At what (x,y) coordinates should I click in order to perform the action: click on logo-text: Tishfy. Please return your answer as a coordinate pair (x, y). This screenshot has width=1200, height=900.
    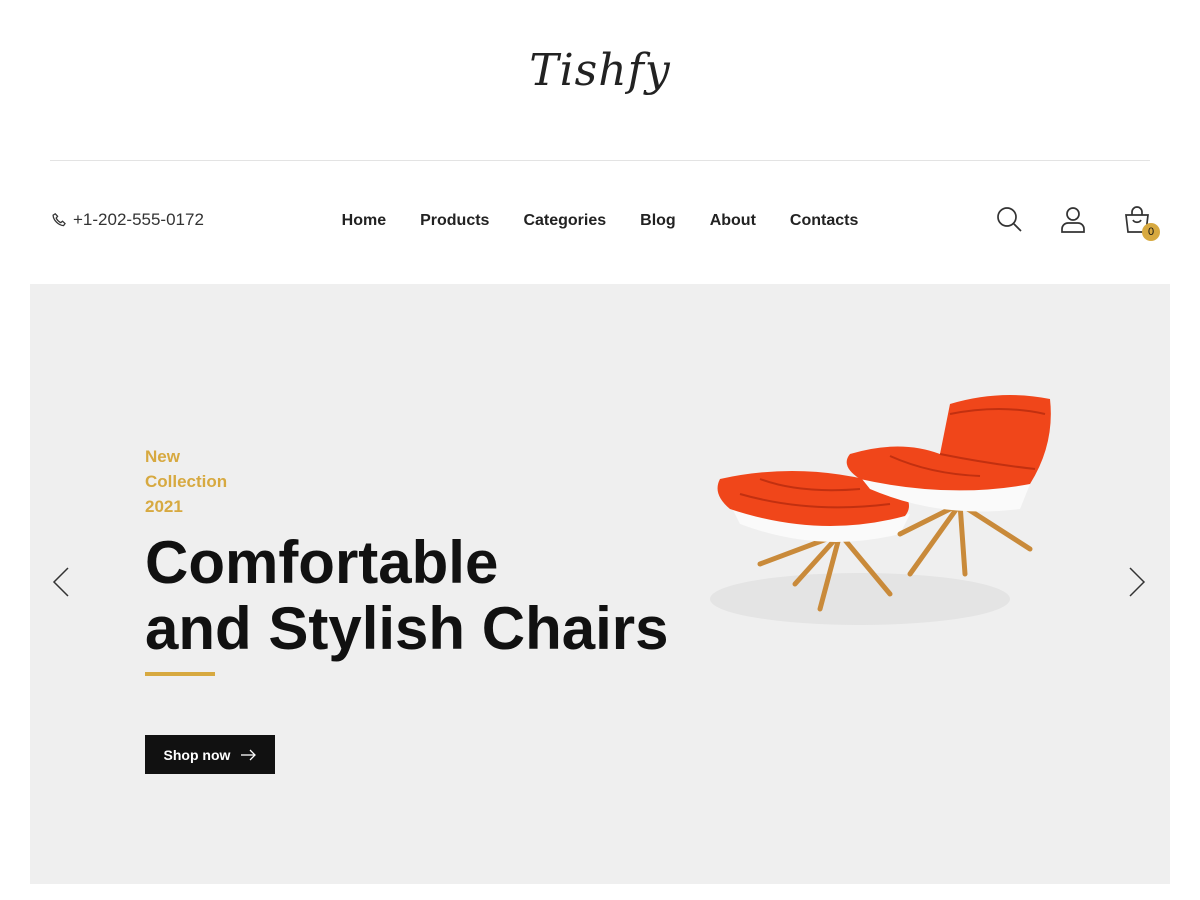
    Looking at the image, I should click on (600, 70).